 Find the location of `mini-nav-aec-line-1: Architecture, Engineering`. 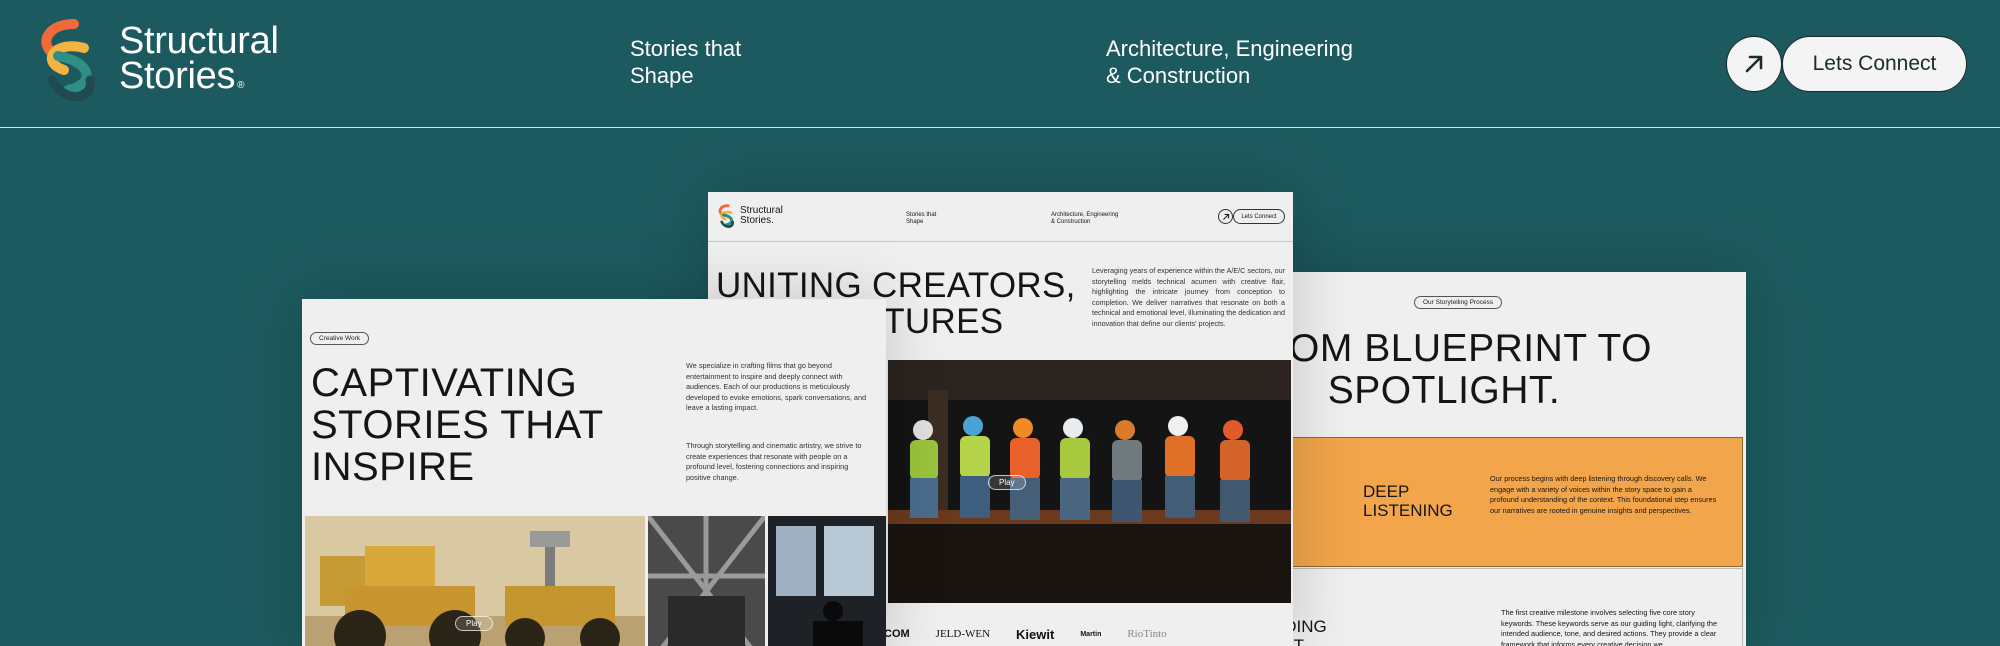

mini-nav-aec-line-1: Architecture, Engineering is located at coordinates (1085, 215).